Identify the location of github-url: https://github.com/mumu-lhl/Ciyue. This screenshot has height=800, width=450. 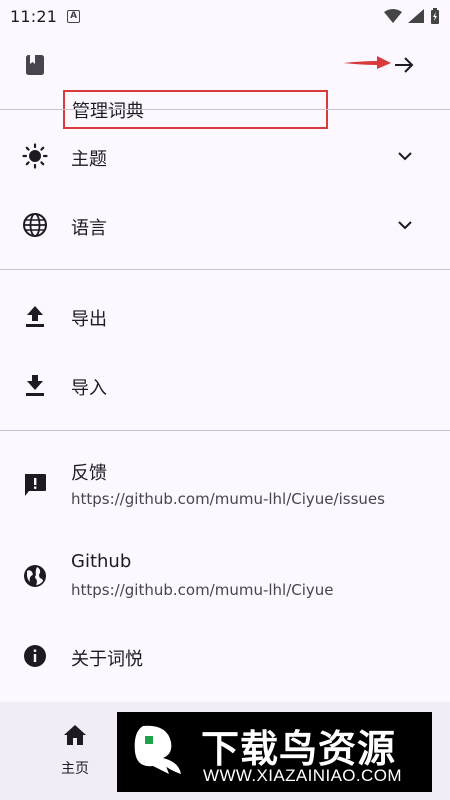
(202, 590).